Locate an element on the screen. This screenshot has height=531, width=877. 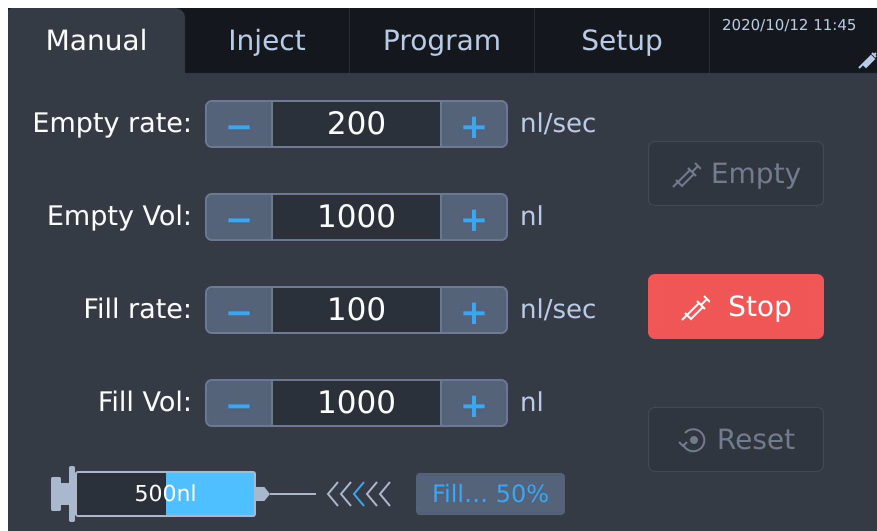
setting-label: Fill rate: is located at coordinates (137, 309).